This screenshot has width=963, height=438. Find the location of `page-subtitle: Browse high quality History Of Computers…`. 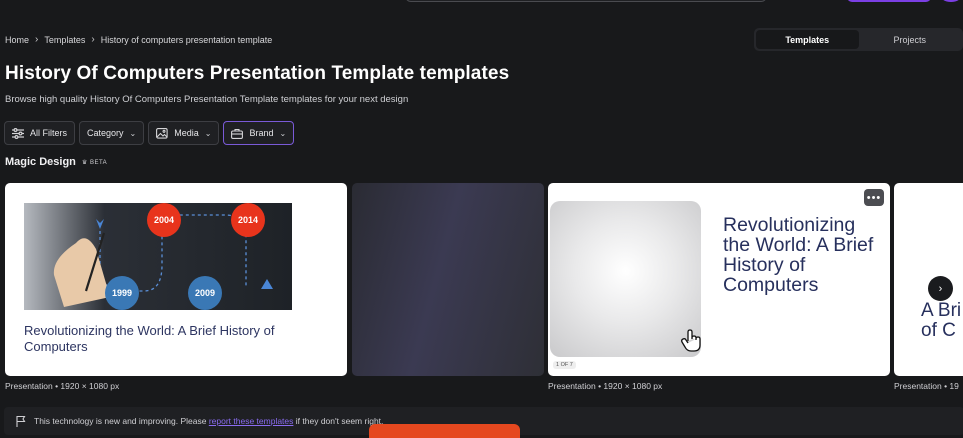

page-subtitle: Browse high quality History Of Computers… is located at coordinates (207, 99).